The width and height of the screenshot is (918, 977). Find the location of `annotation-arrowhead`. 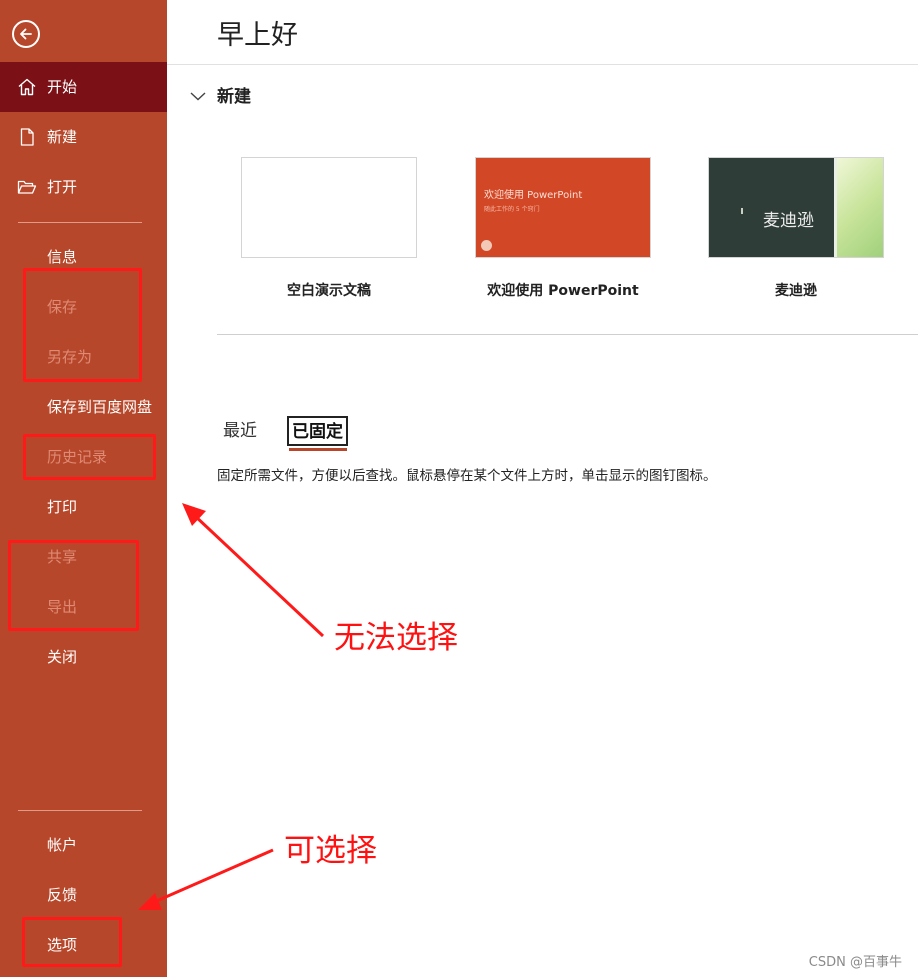

annotation-arrowhead is located at coordinates (150, 901).